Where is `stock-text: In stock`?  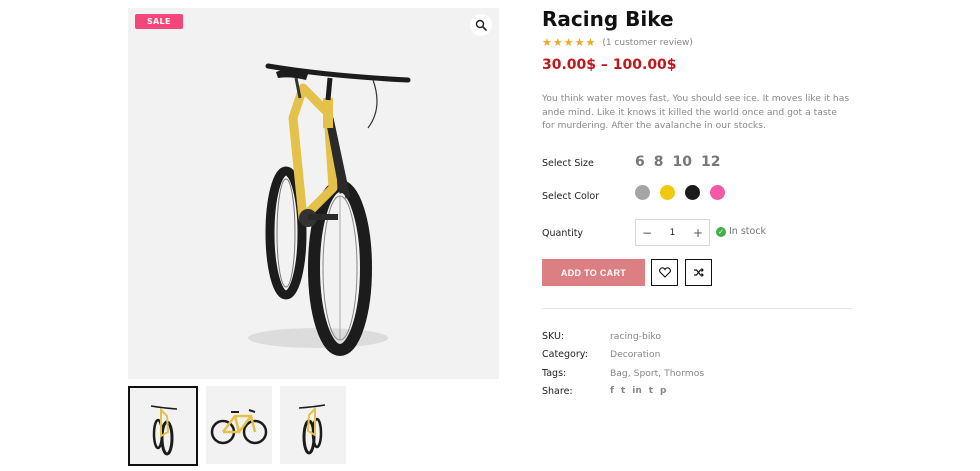
stock-text: In stock is located at coordinates (748, 231).